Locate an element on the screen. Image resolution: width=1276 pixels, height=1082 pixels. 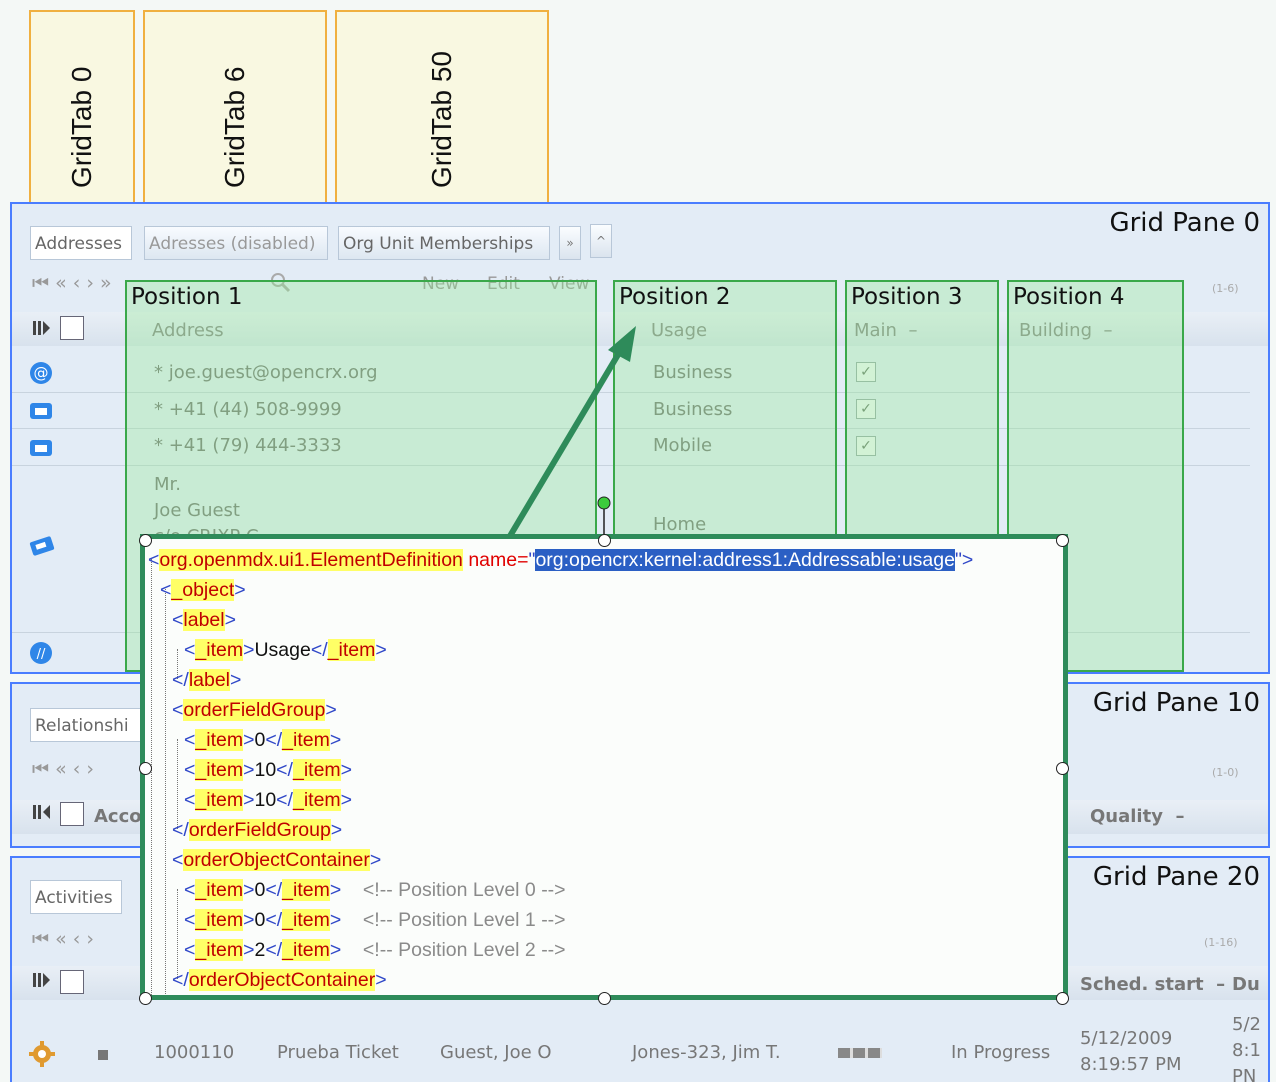
code-line-ofg-open: <orderFieldGroup> is located at coordinates (254, 710).